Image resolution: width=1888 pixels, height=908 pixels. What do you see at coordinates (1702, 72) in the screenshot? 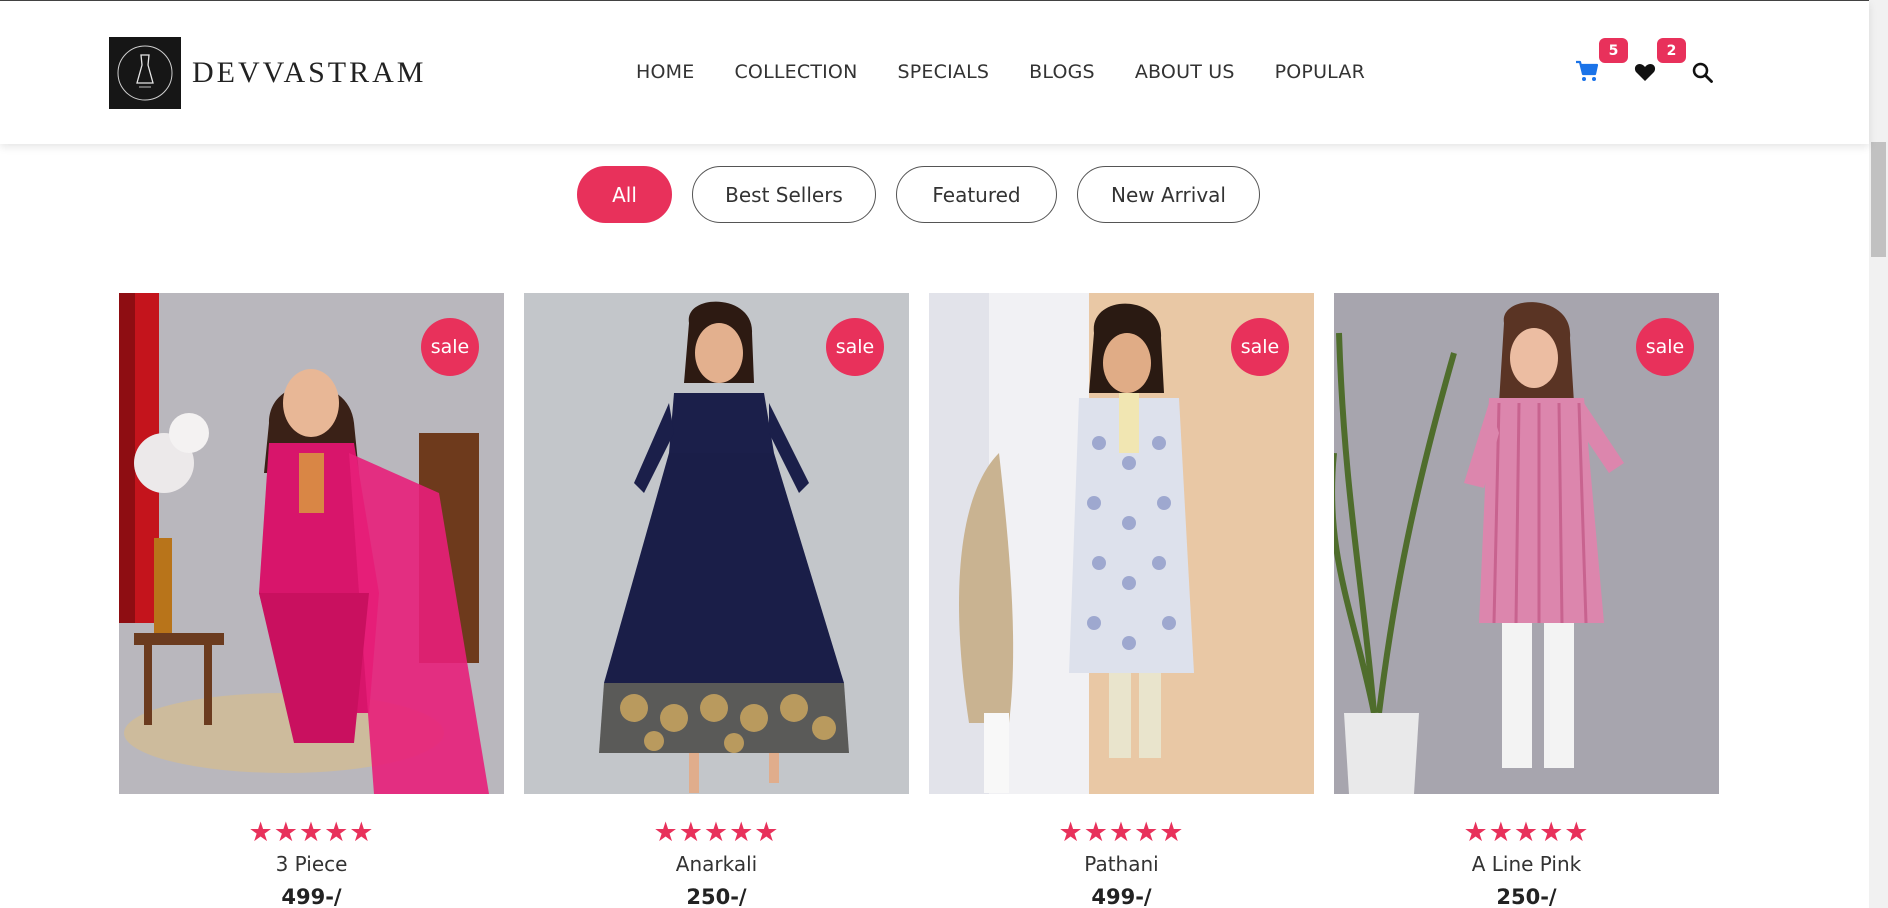
I see `search-icon` at bounding box center [1702, 72].